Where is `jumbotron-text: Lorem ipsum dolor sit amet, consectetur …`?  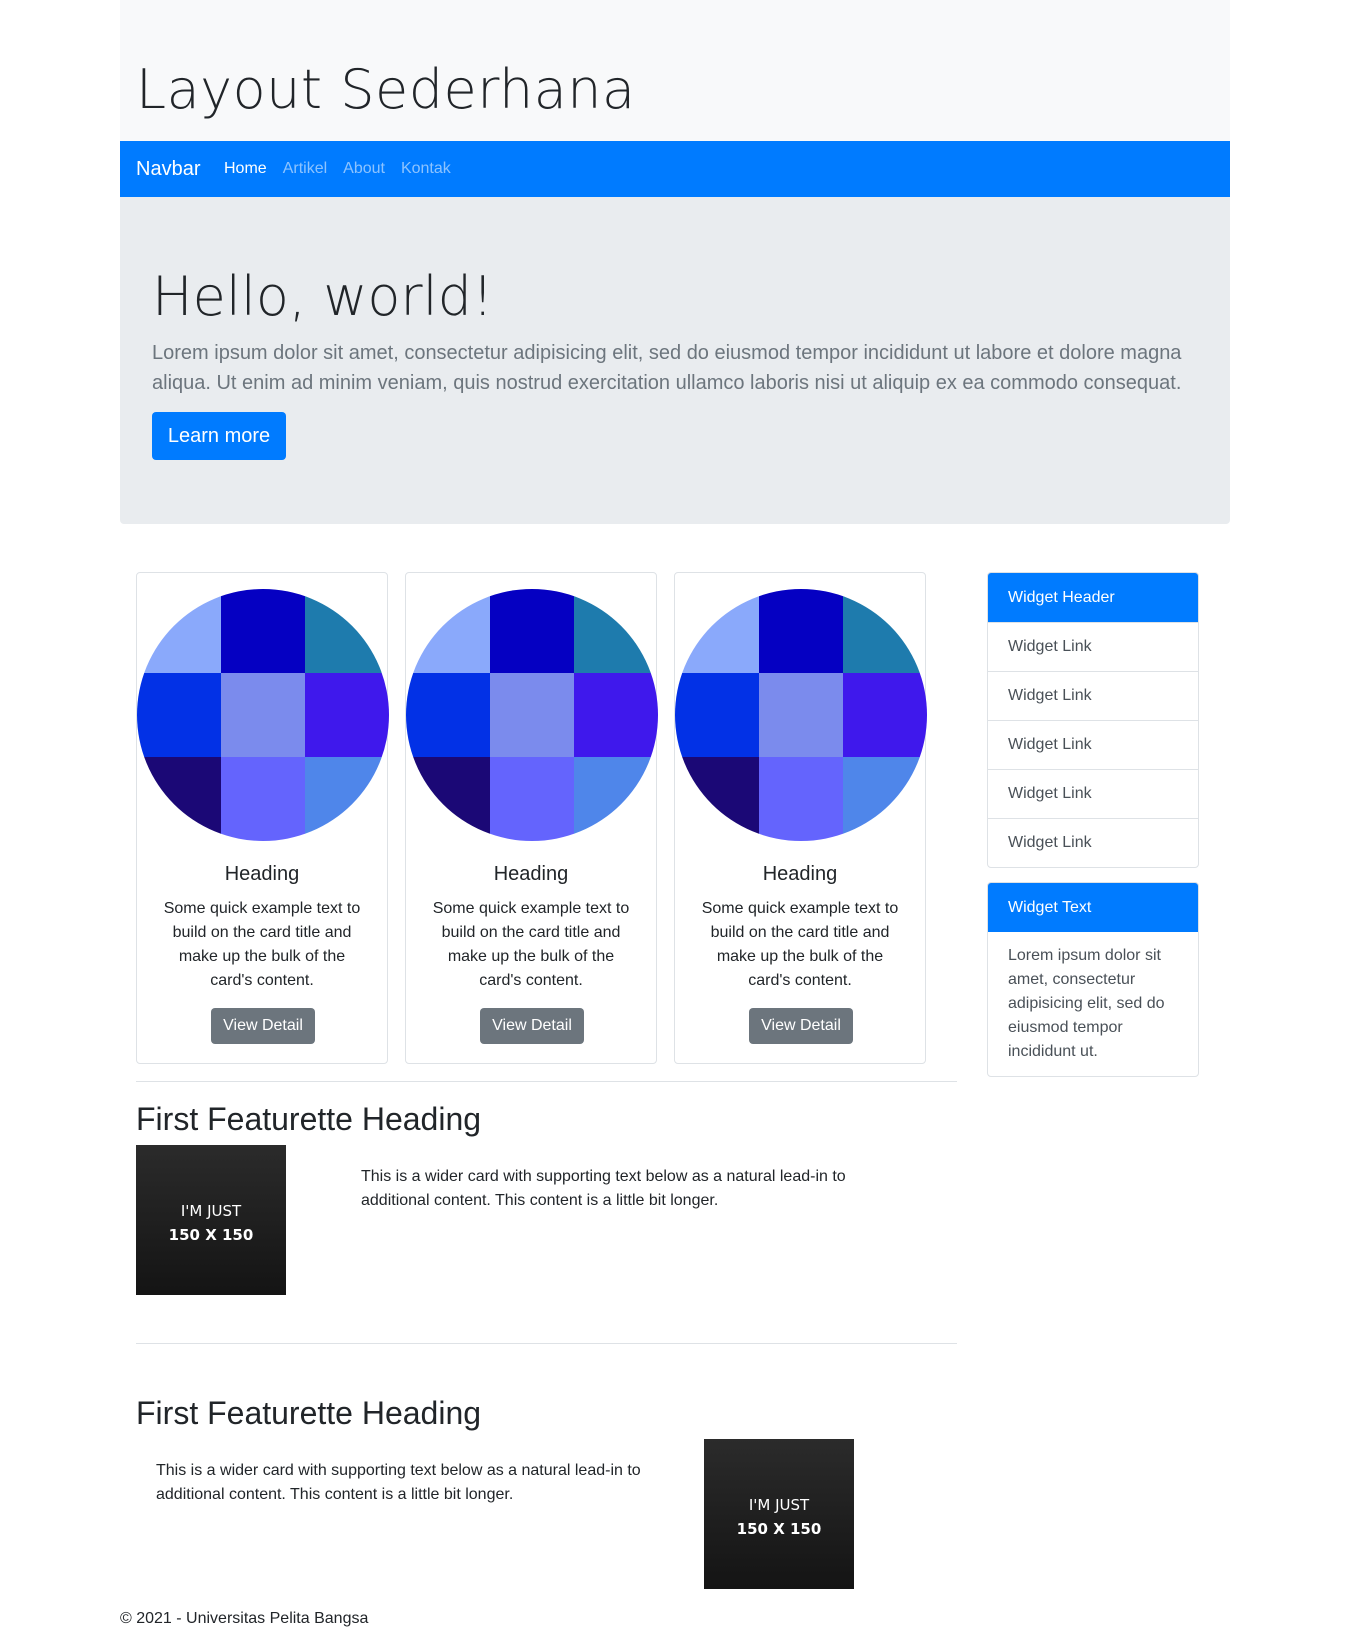 jumbotron-text: Lorem ipsum dolor sit amet, consectetur … is located at coordinates (667, 368).